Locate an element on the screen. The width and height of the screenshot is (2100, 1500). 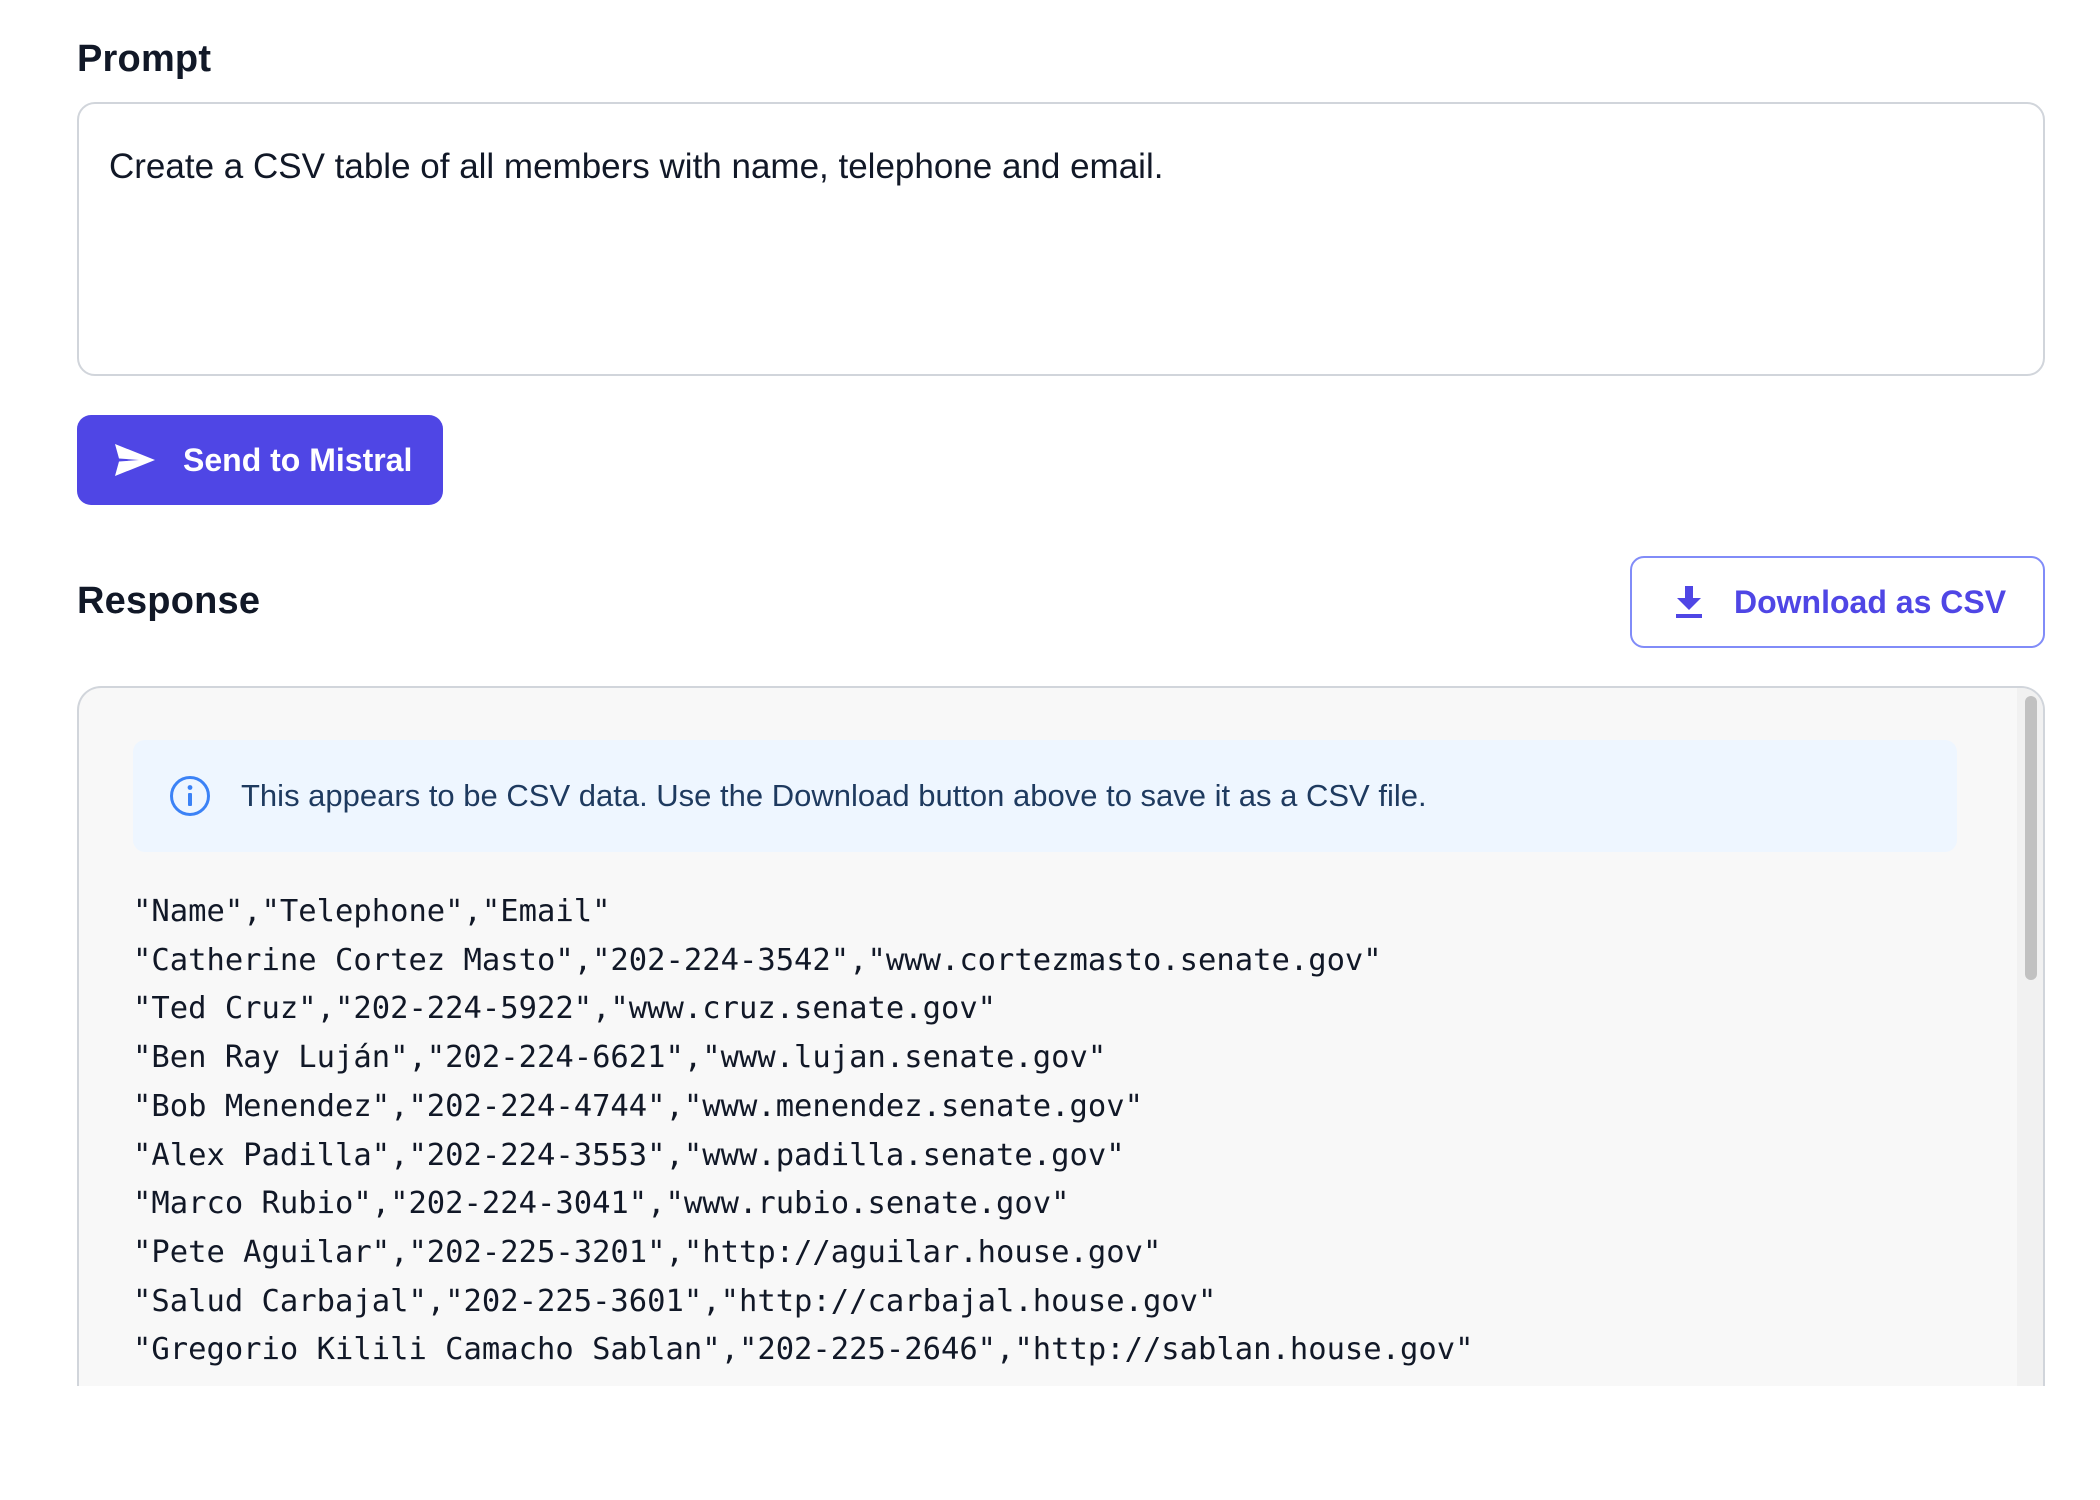
download-csv-button: Download as CSV is located at coordinates (1837, 602).